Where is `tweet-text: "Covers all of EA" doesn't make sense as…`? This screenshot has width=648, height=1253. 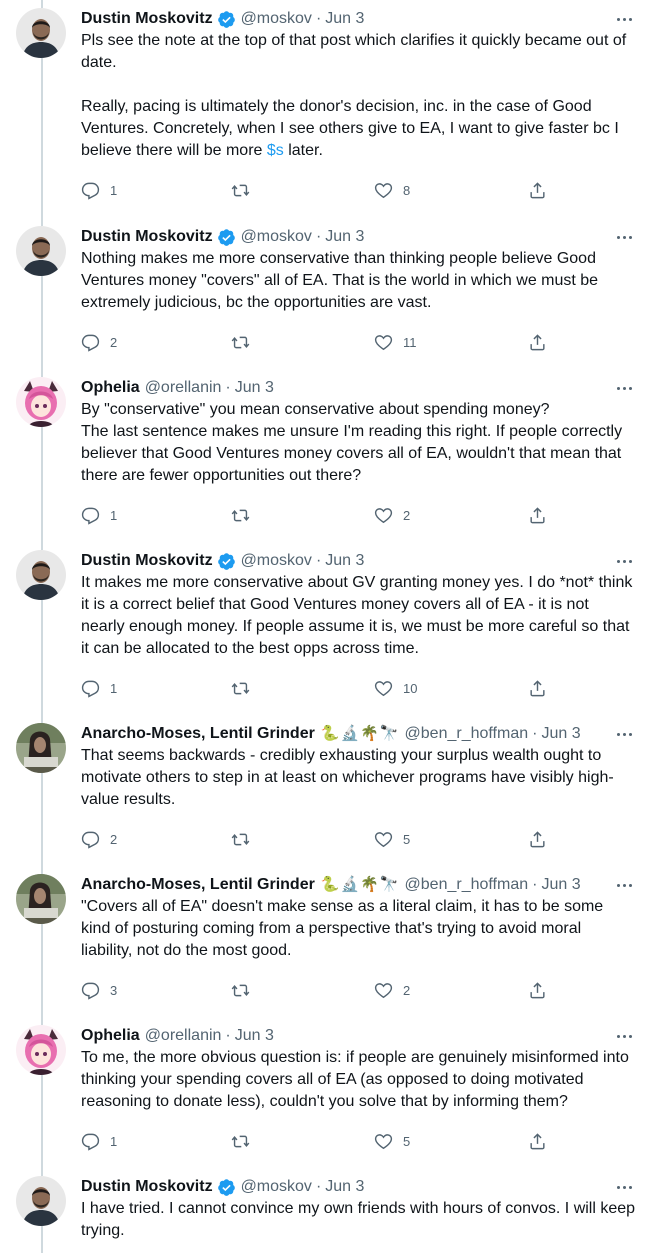 tweet-text: "Covers all of EA" doesn't make sense as… is located at coordinates (342, 928).